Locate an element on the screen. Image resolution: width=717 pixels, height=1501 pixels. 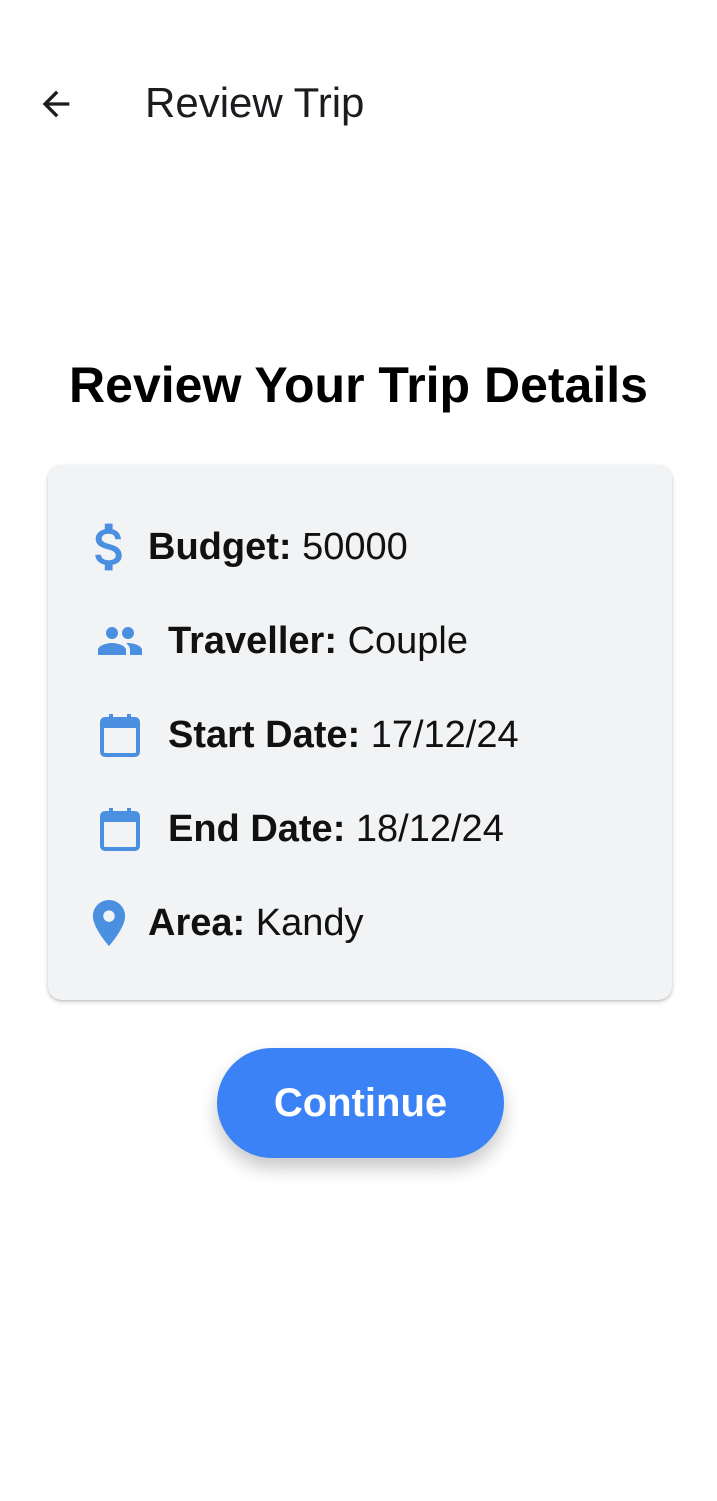
detail-row-traveller: Traveller: Couple is located at coordinates (360, 641).